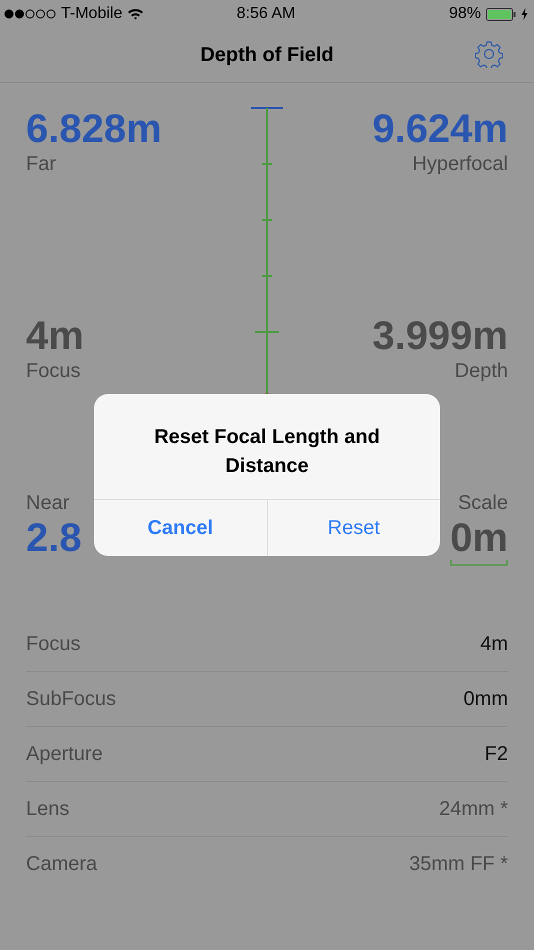 The image size is (534, 950). Describe the element at coordinates (494, 644) in the screenshot. I see `setting-value: 4m` at that location.